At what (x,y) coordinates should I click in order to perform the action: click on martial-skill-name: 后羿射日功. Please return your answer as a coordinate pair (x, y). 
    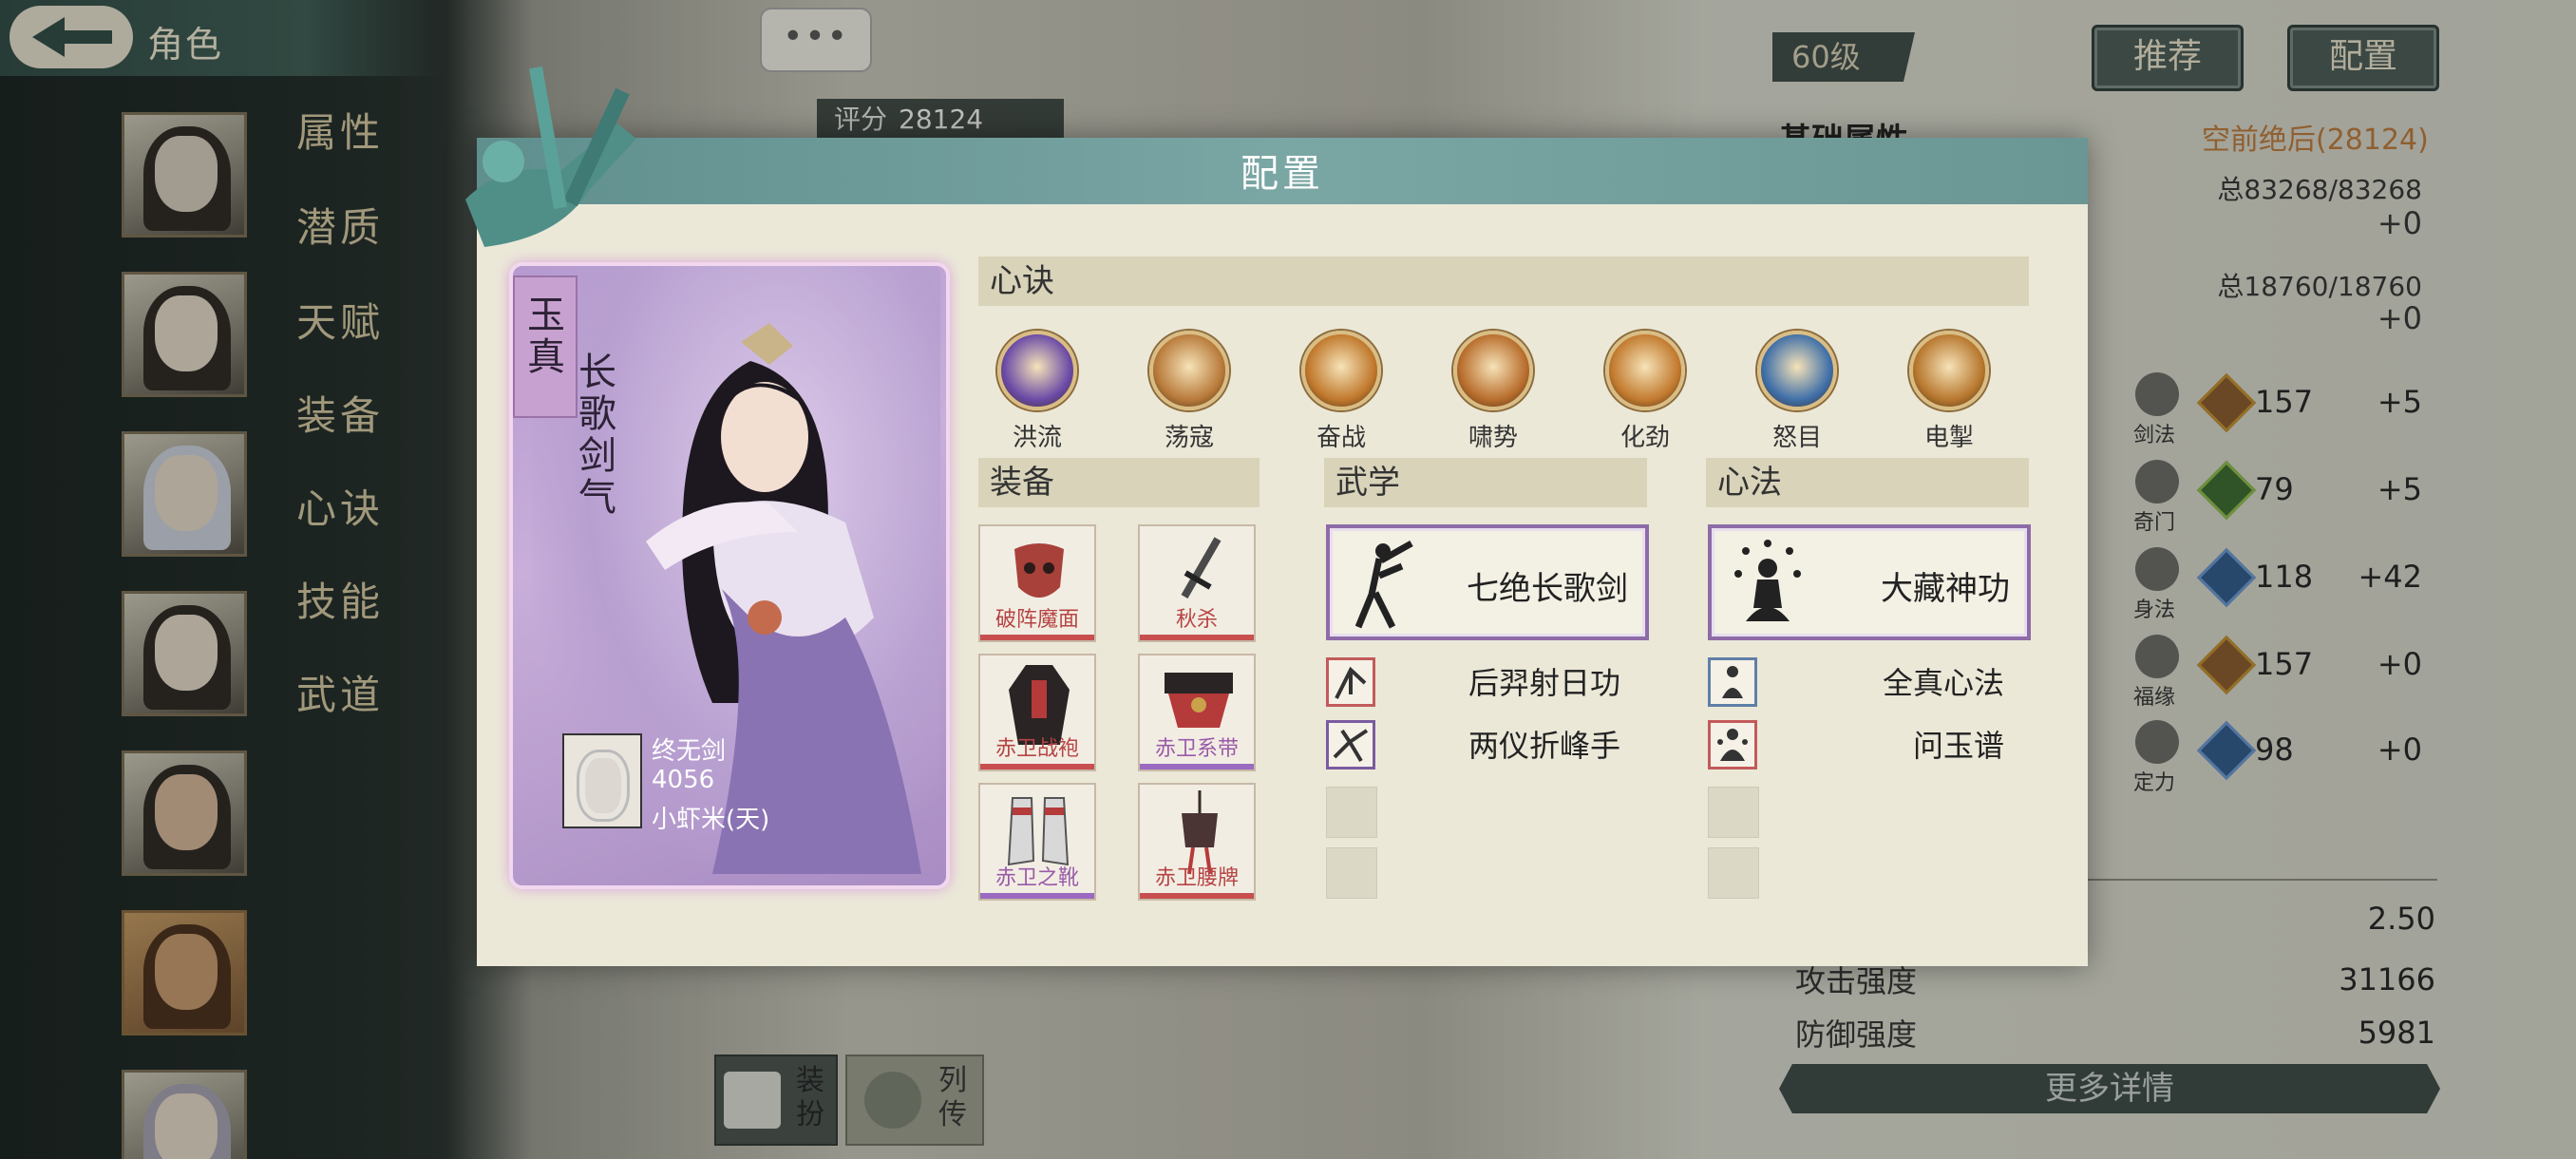
    Looking at the image, I should click on (1544, 683).